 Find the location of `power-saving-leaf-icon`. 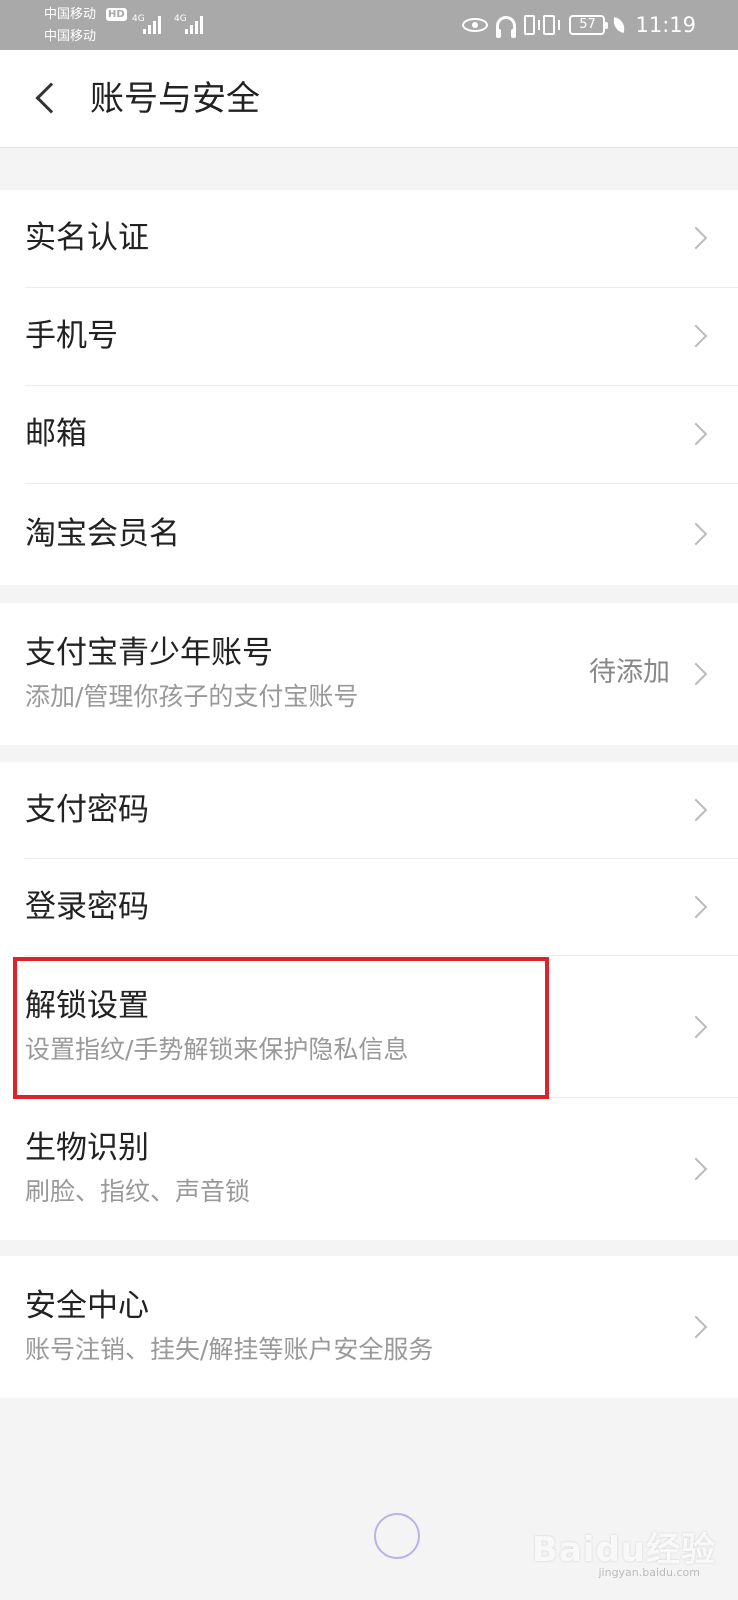

power-saving-leaf-icon is located at coordinates (619, 25).